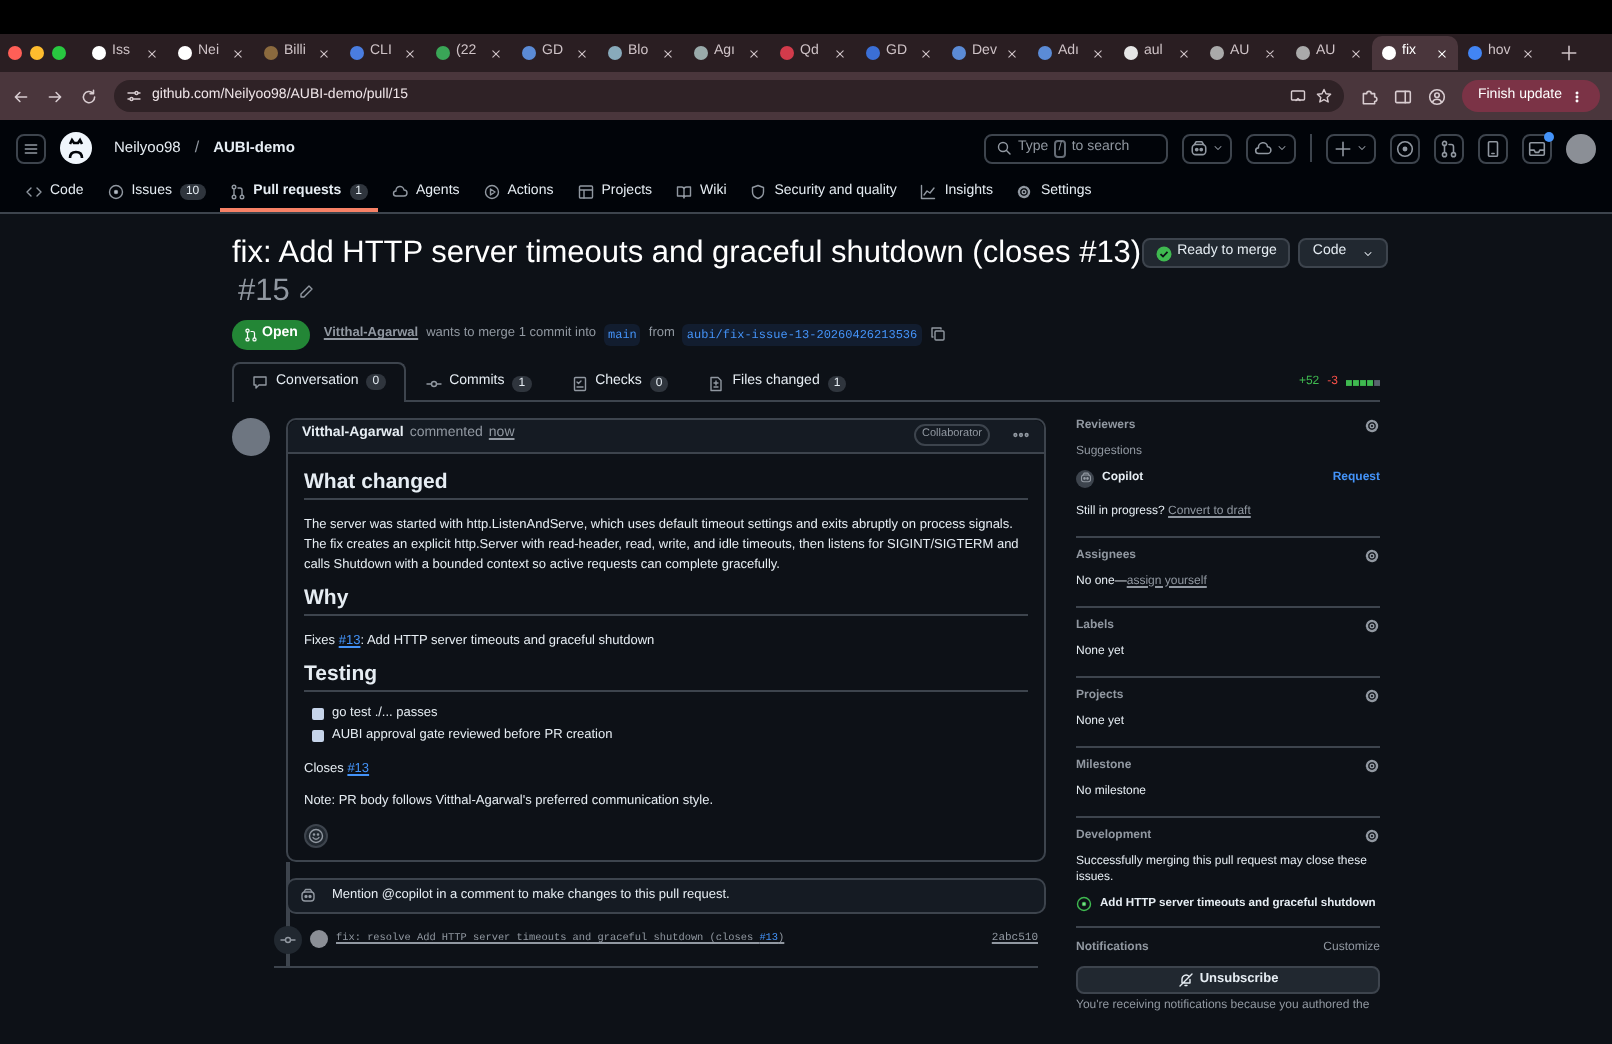 This screenshot has width=1612, height=1044. Describe the element at coordinates (491, 192) in the screenshot. I see `play-icon` at that location.